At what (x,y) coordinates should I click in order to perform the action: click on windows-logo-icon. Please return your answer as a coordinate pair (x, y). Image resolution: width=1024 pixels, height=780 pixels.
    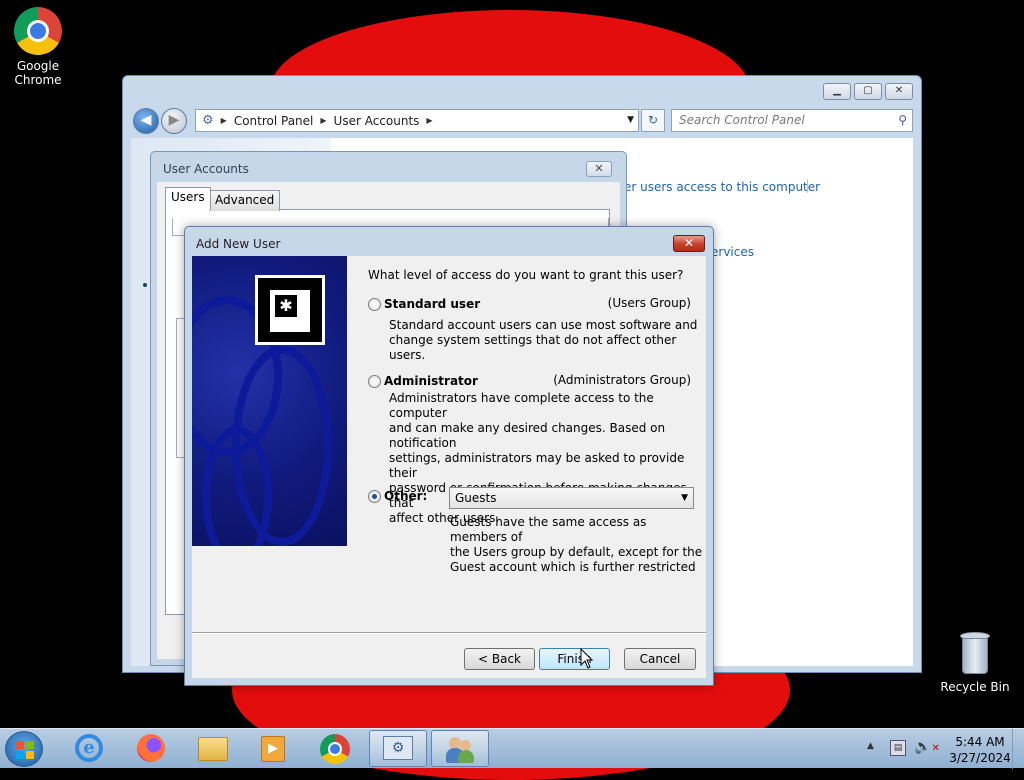
    Looking at the image, I should click on (25, 750).